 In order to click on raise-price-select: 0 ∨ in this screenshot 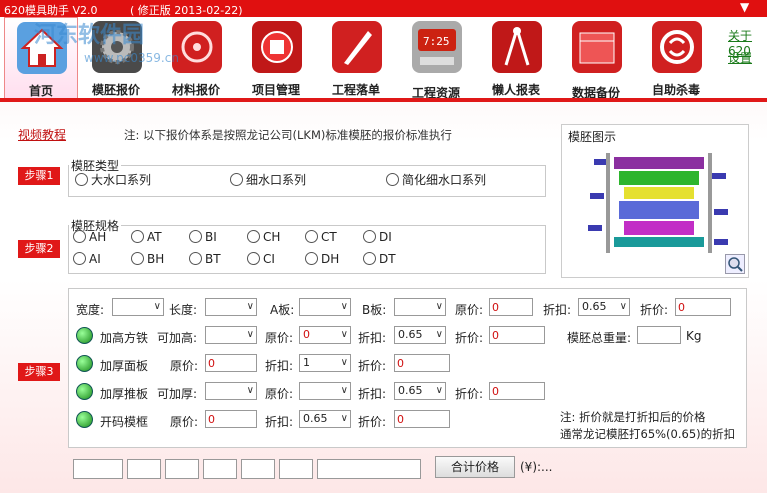, I will do `click(325, 335)`.